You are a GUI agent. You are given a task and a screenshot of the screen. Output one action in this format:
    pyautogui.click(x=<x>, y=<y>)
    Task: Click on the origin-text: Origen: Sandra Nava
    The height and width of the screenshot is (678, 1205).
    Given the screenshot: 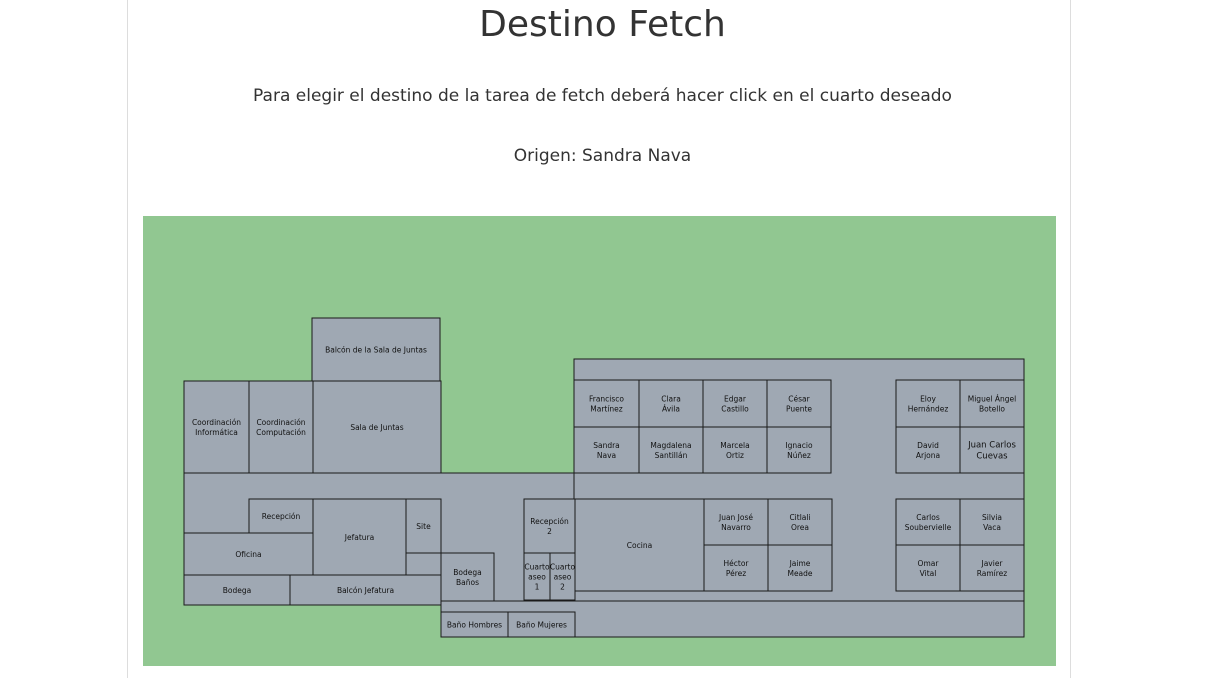 What is the action you would take?
    pyautogui.click(x=602, y=156)
    